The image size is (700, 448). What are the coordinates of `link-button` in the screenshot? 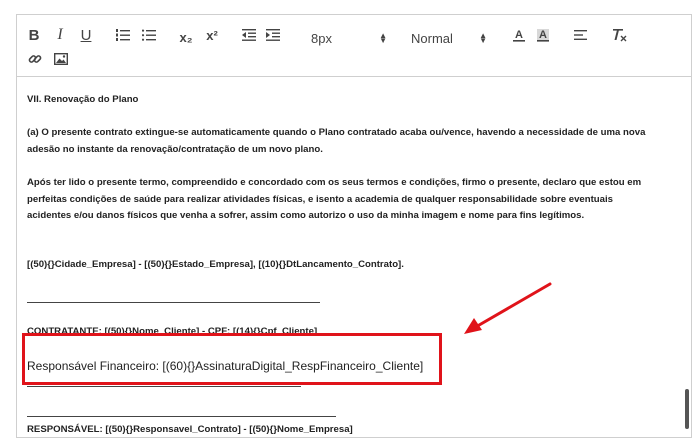 It's located at (35, 59).